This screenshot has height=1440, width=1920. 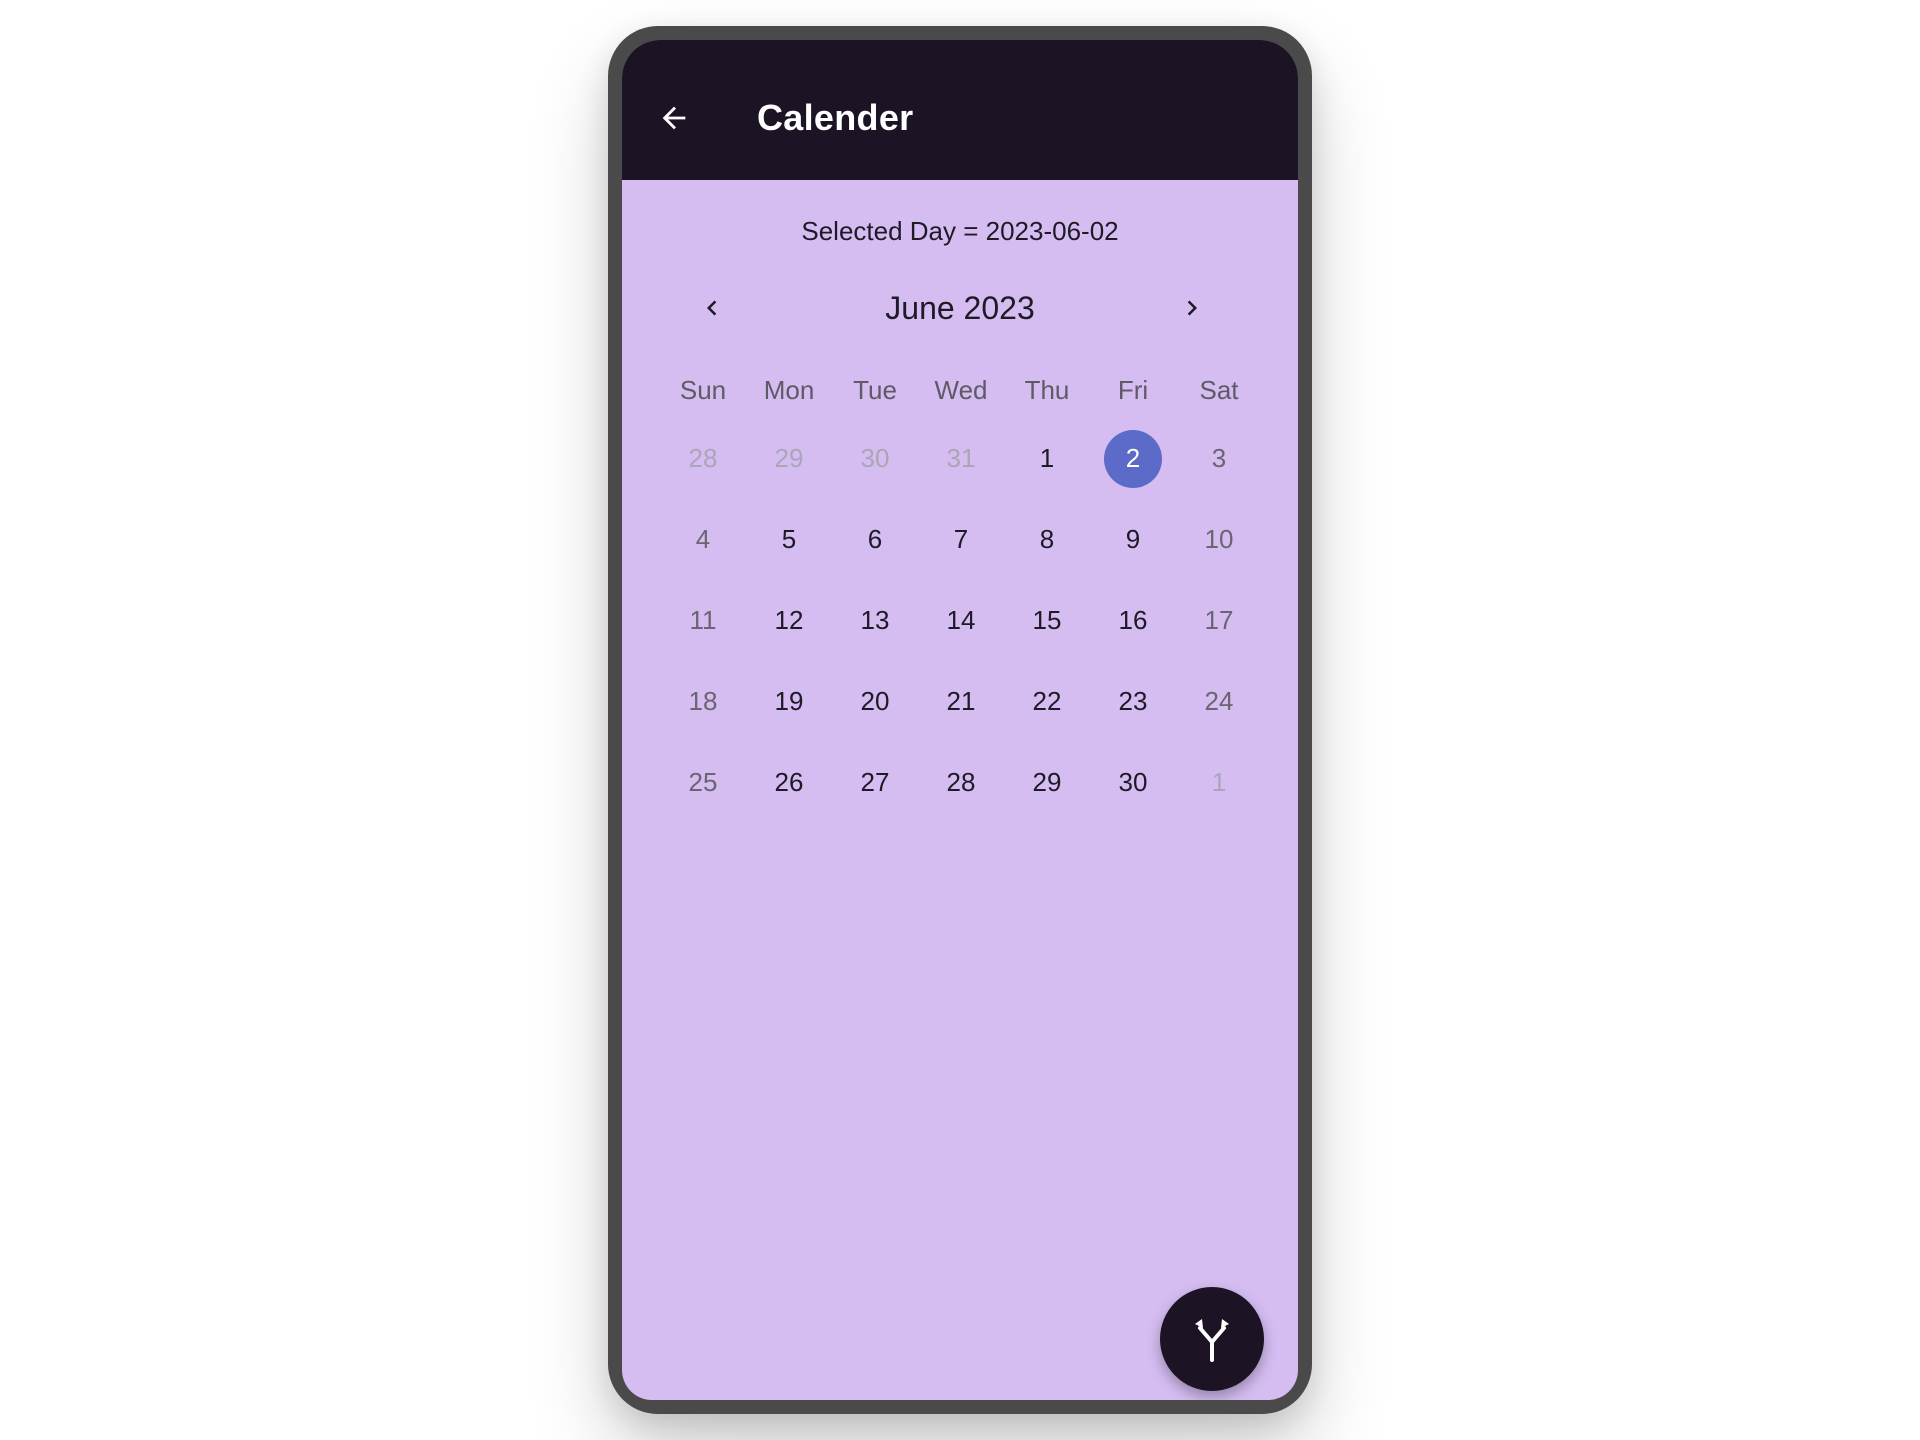 I want to click on day-cell: 7, so click(x=961, y=539).